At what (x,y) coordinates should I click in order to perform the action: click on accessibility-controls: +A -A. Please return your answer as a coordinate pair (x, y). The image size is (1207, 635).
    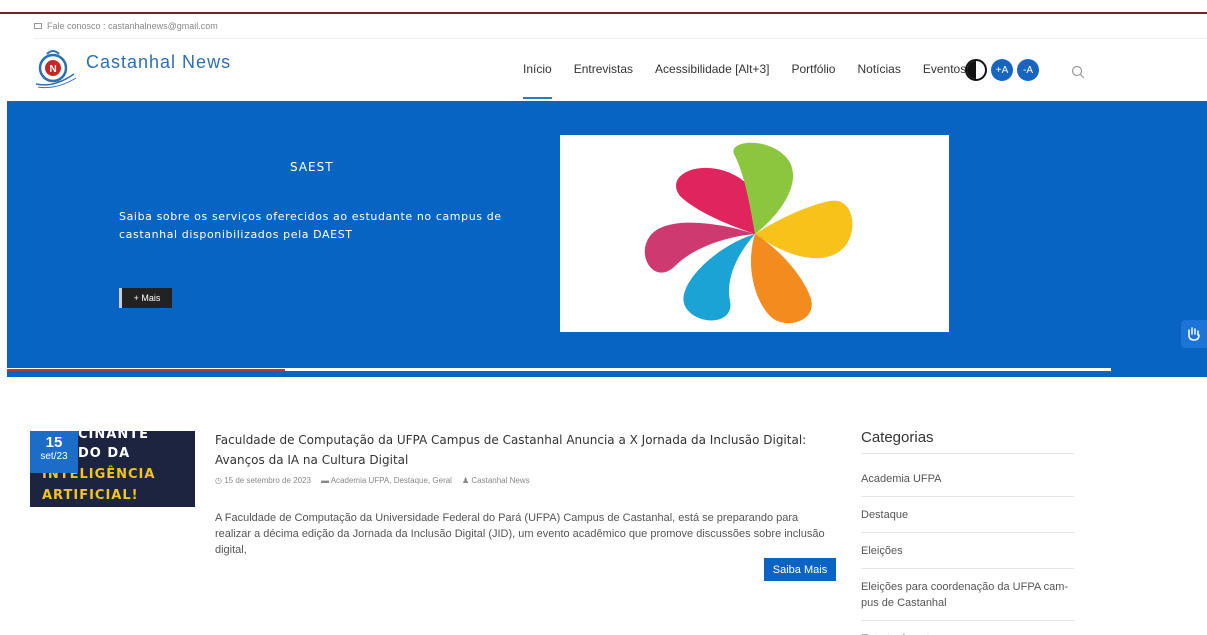
    Looking at the image, I should click on (1002, 70).